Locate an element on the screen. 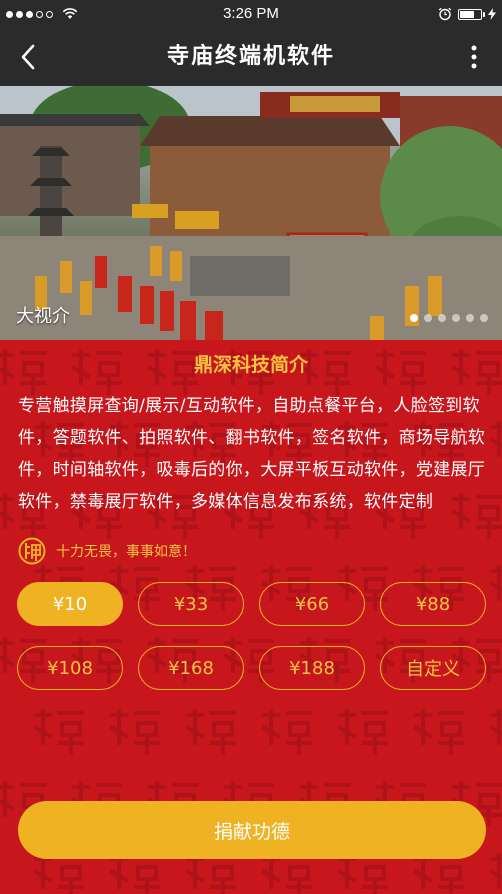  amount-option-button: ¥168 is located at coordinates (191, 668).